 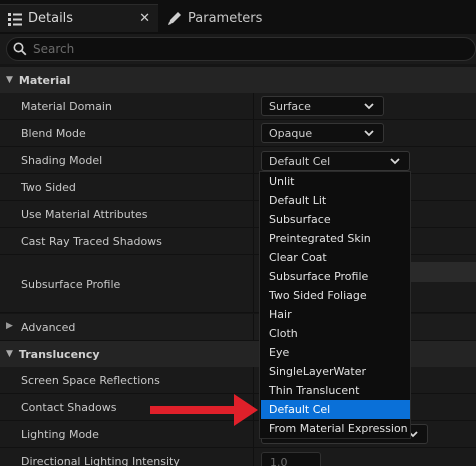 I want to click on shading-model-value: Default Cel, so click(x=300, y=161).